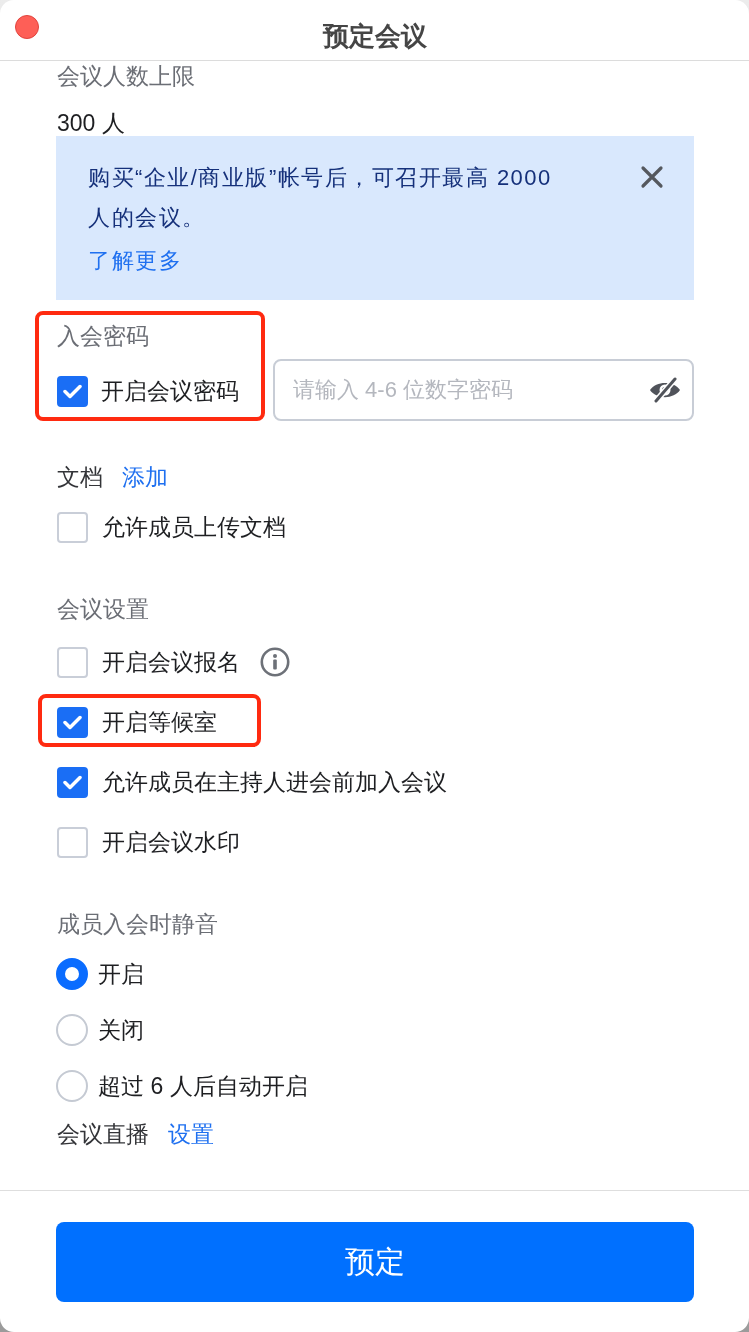 This screenshot has width=749, height=1332. What do you see at coordinates (652, 177) in the screenshot?
I see `close-icon` at bounding box center [652, 177].